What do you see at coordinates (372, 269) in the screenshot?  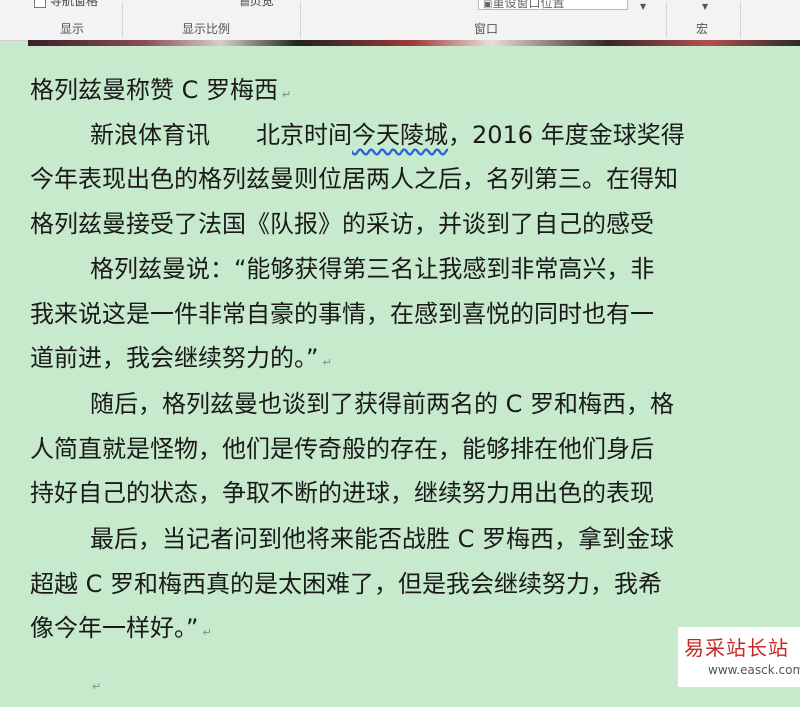 I see `text-line: 格列兹曼说：“能够获得第三名让我感到非常高兴，非` at bounding box center [372, 269].